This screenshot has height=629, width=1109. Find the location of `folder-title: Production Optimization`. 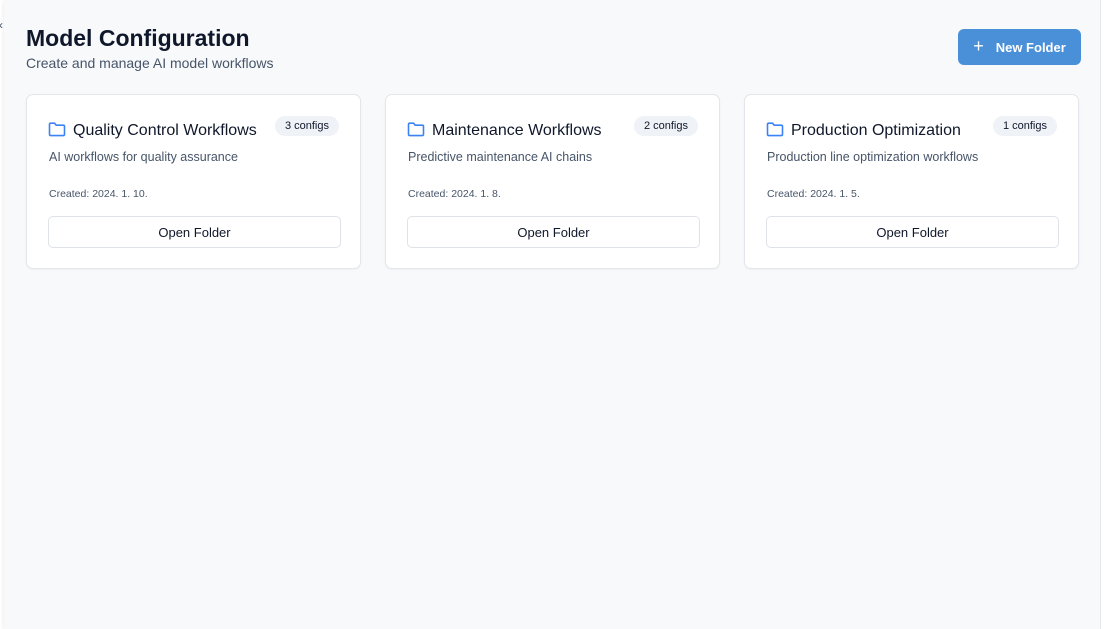

folder-title: Production Optimization is located at coordinates (876, 130).